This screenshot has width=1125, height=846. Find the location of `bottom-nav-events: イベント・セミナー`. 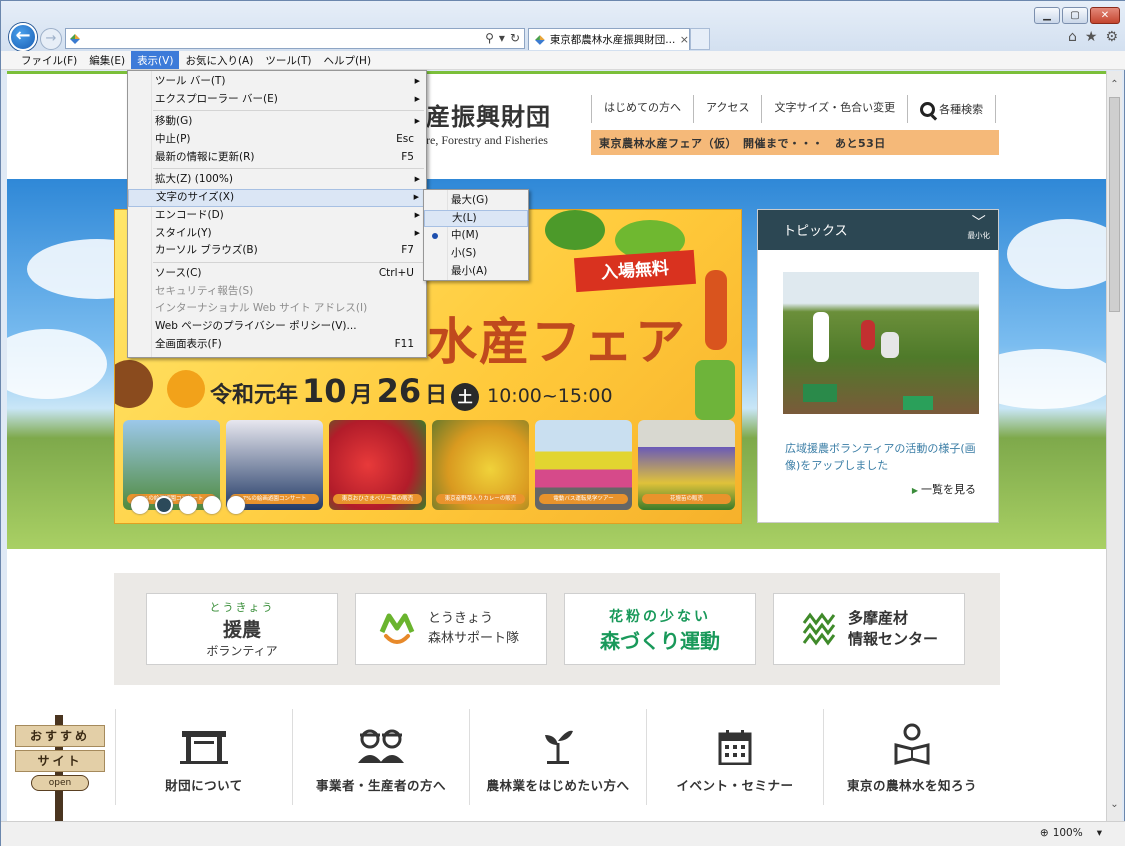

bottom-nav-events: イベント・セミナー is located at coordinates (734, 757).